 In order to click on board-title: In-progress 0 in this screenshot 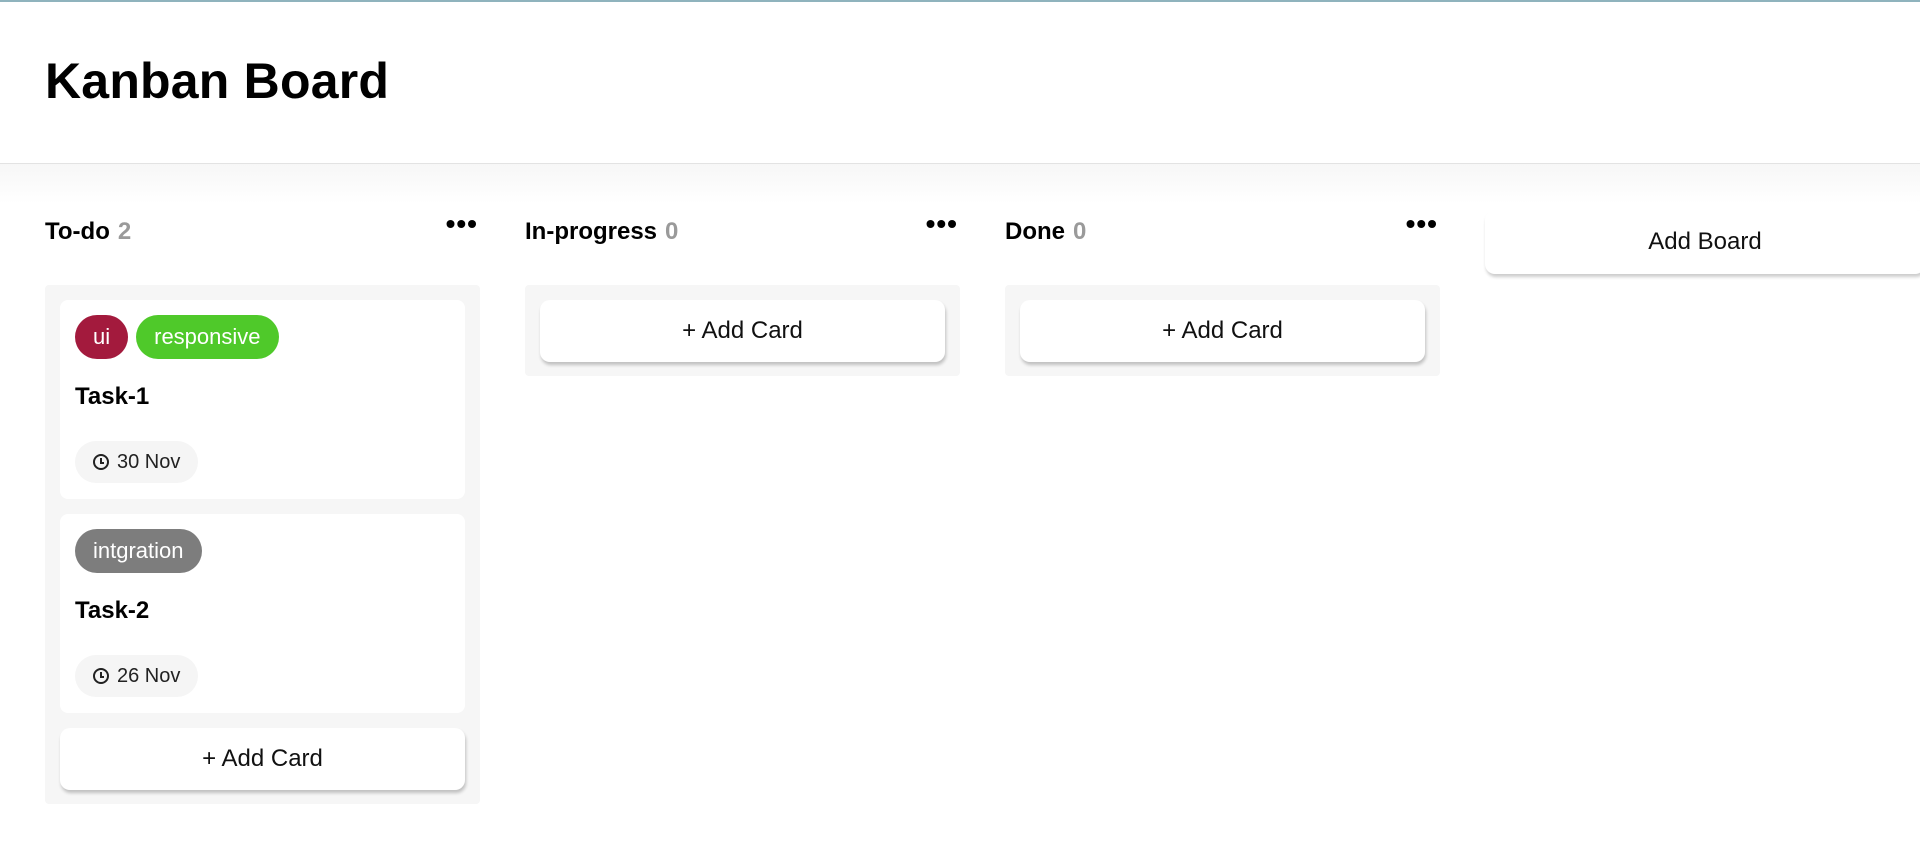, I will do `click(601, 232)`.